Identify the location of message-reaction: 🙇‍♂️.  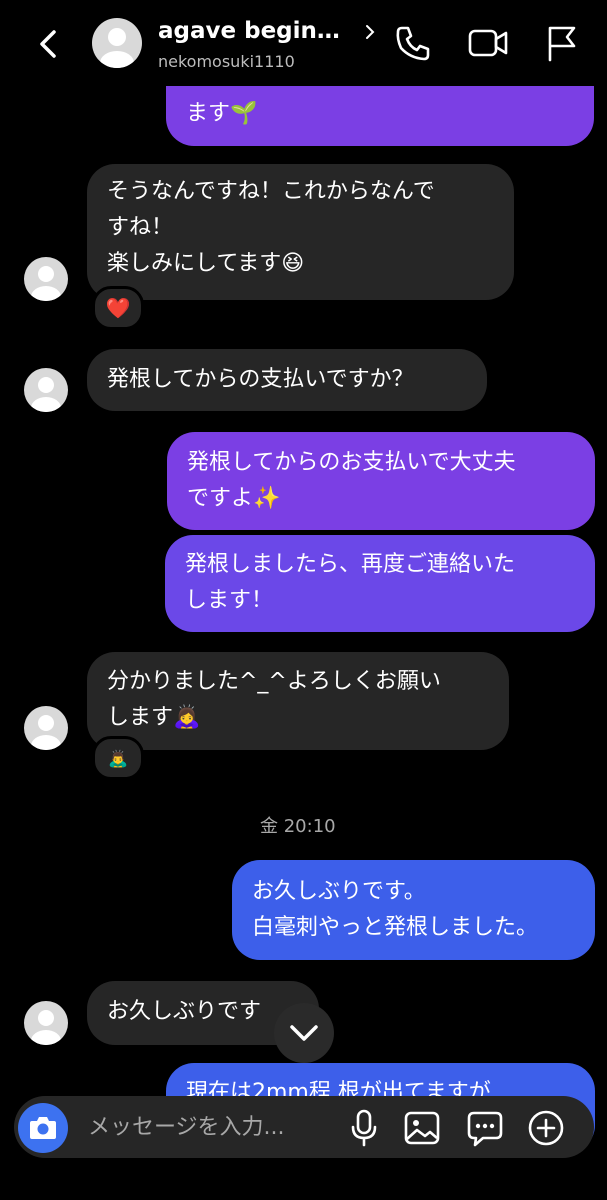
(118, 758).